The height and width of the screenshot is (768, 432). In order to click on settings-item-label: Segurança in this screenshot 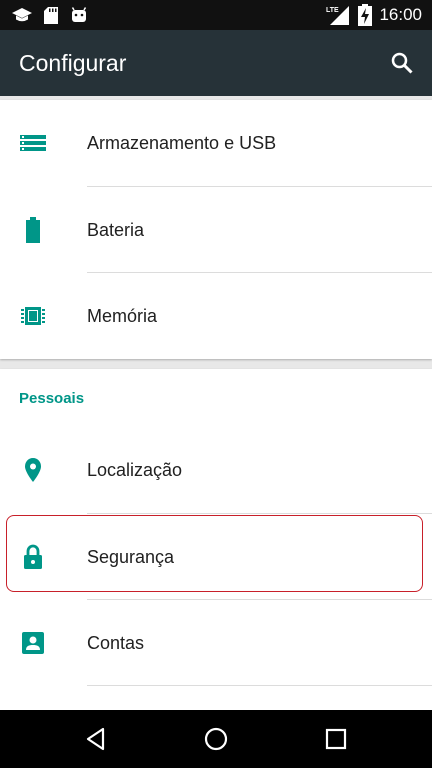, I will do `click(131, 557)`.